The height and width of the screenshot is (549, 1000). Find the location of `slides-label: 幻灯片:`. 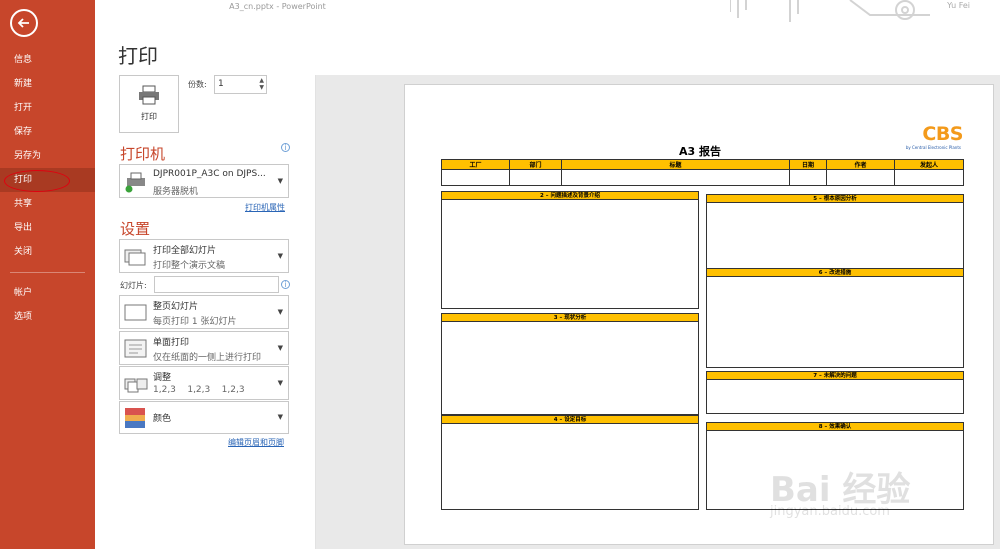

slides-label: 幻灯片: is located at coordinates (133, 285).